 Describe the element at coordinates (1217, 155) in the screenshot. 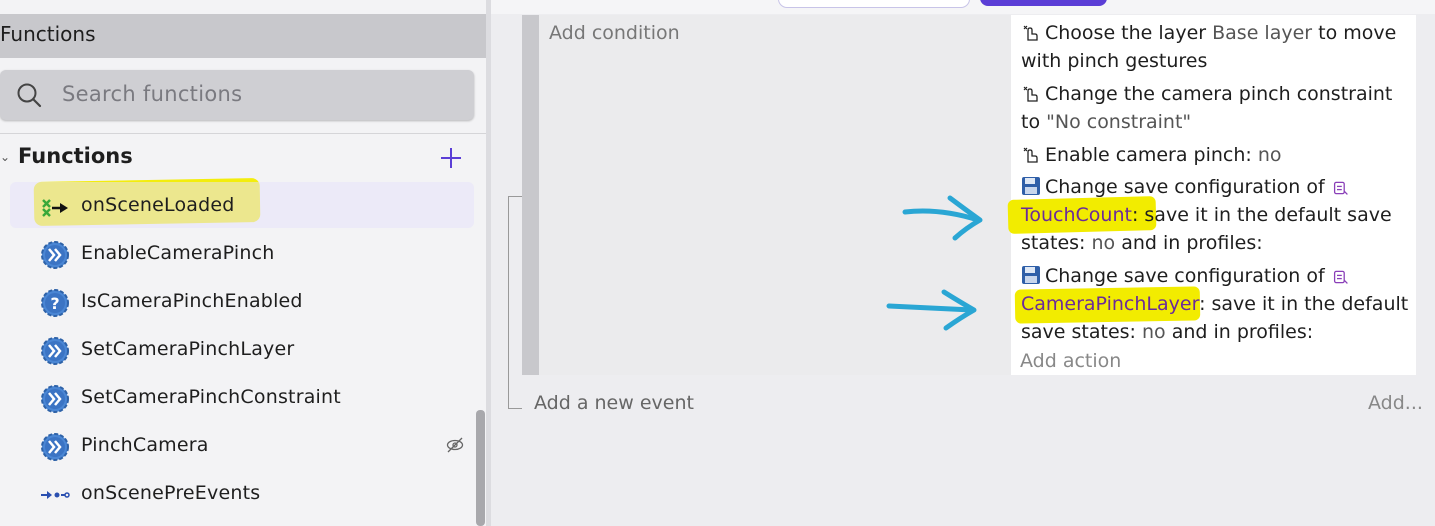

I see `action-enable-camera-pinch: Enable camera pinch: no` at that location.